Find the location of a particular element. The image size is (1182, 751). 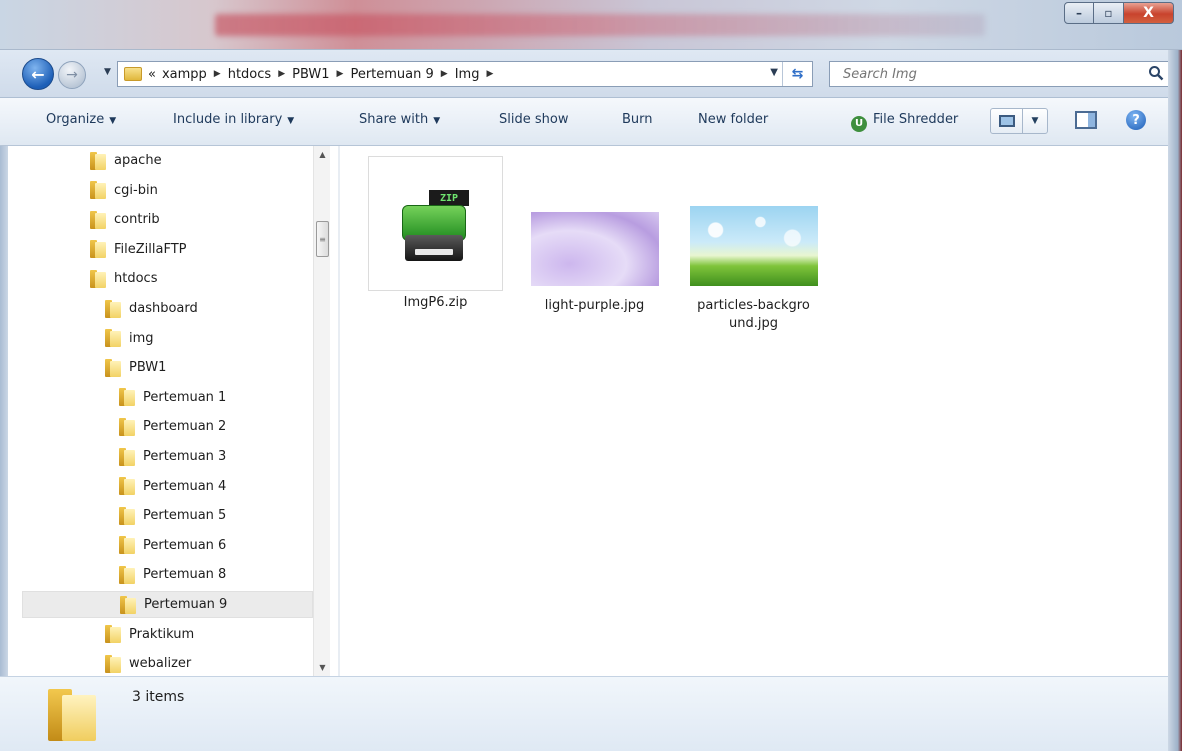

breadcrumb-pbw1: PBW1 is located at coordinates (310, 74).